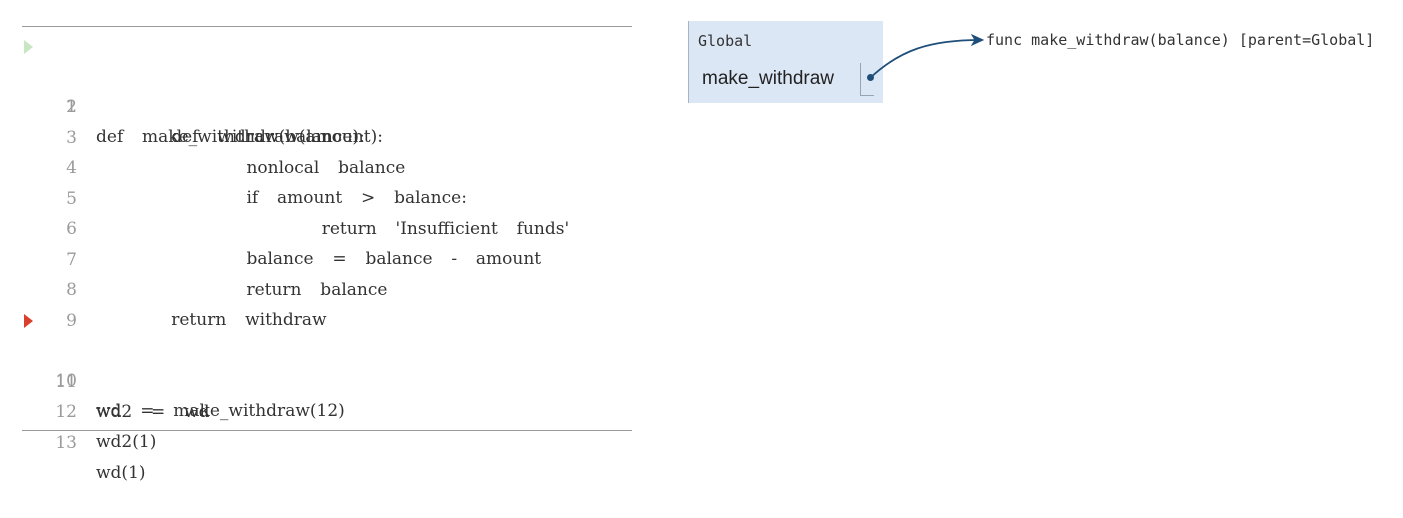  I want to click on pointer-arrow, so click(927, 56).